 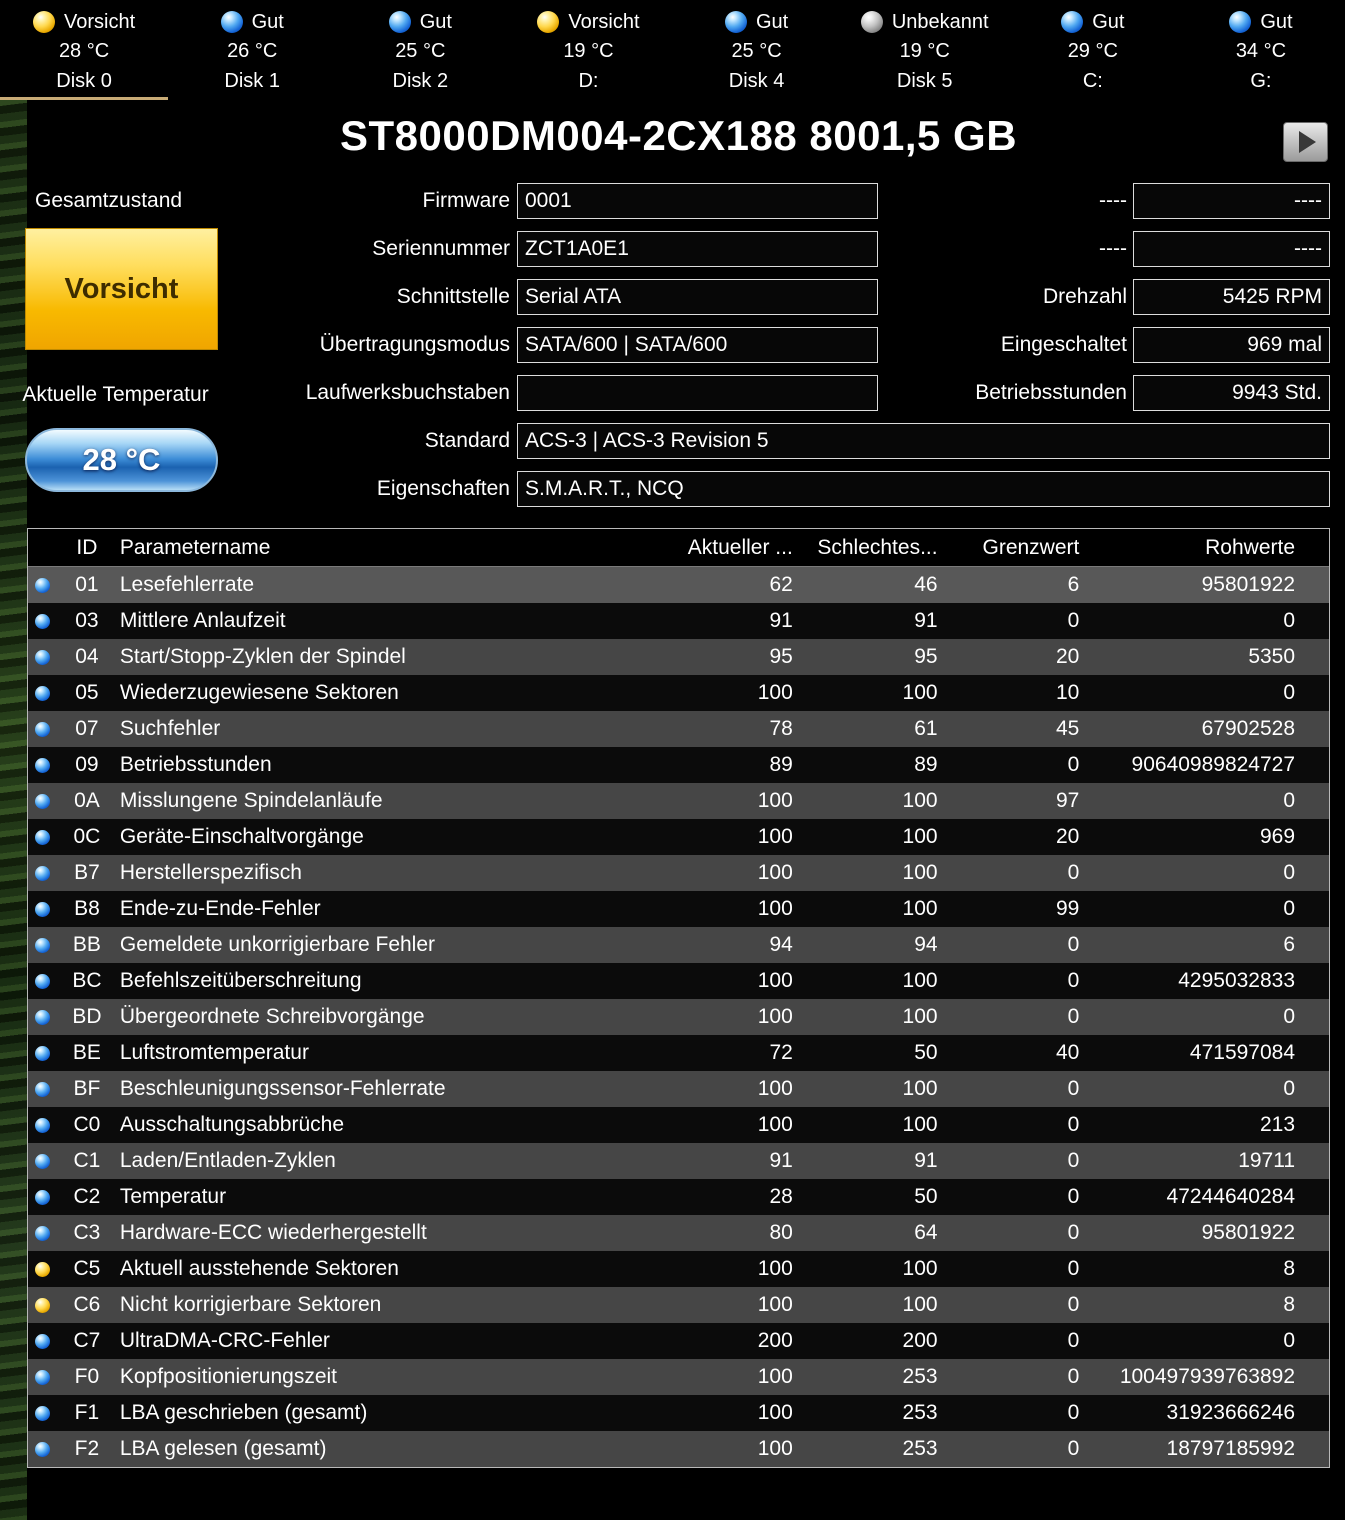 I want to click on info-field-value-box: 0001, so click(x=697, y=201).